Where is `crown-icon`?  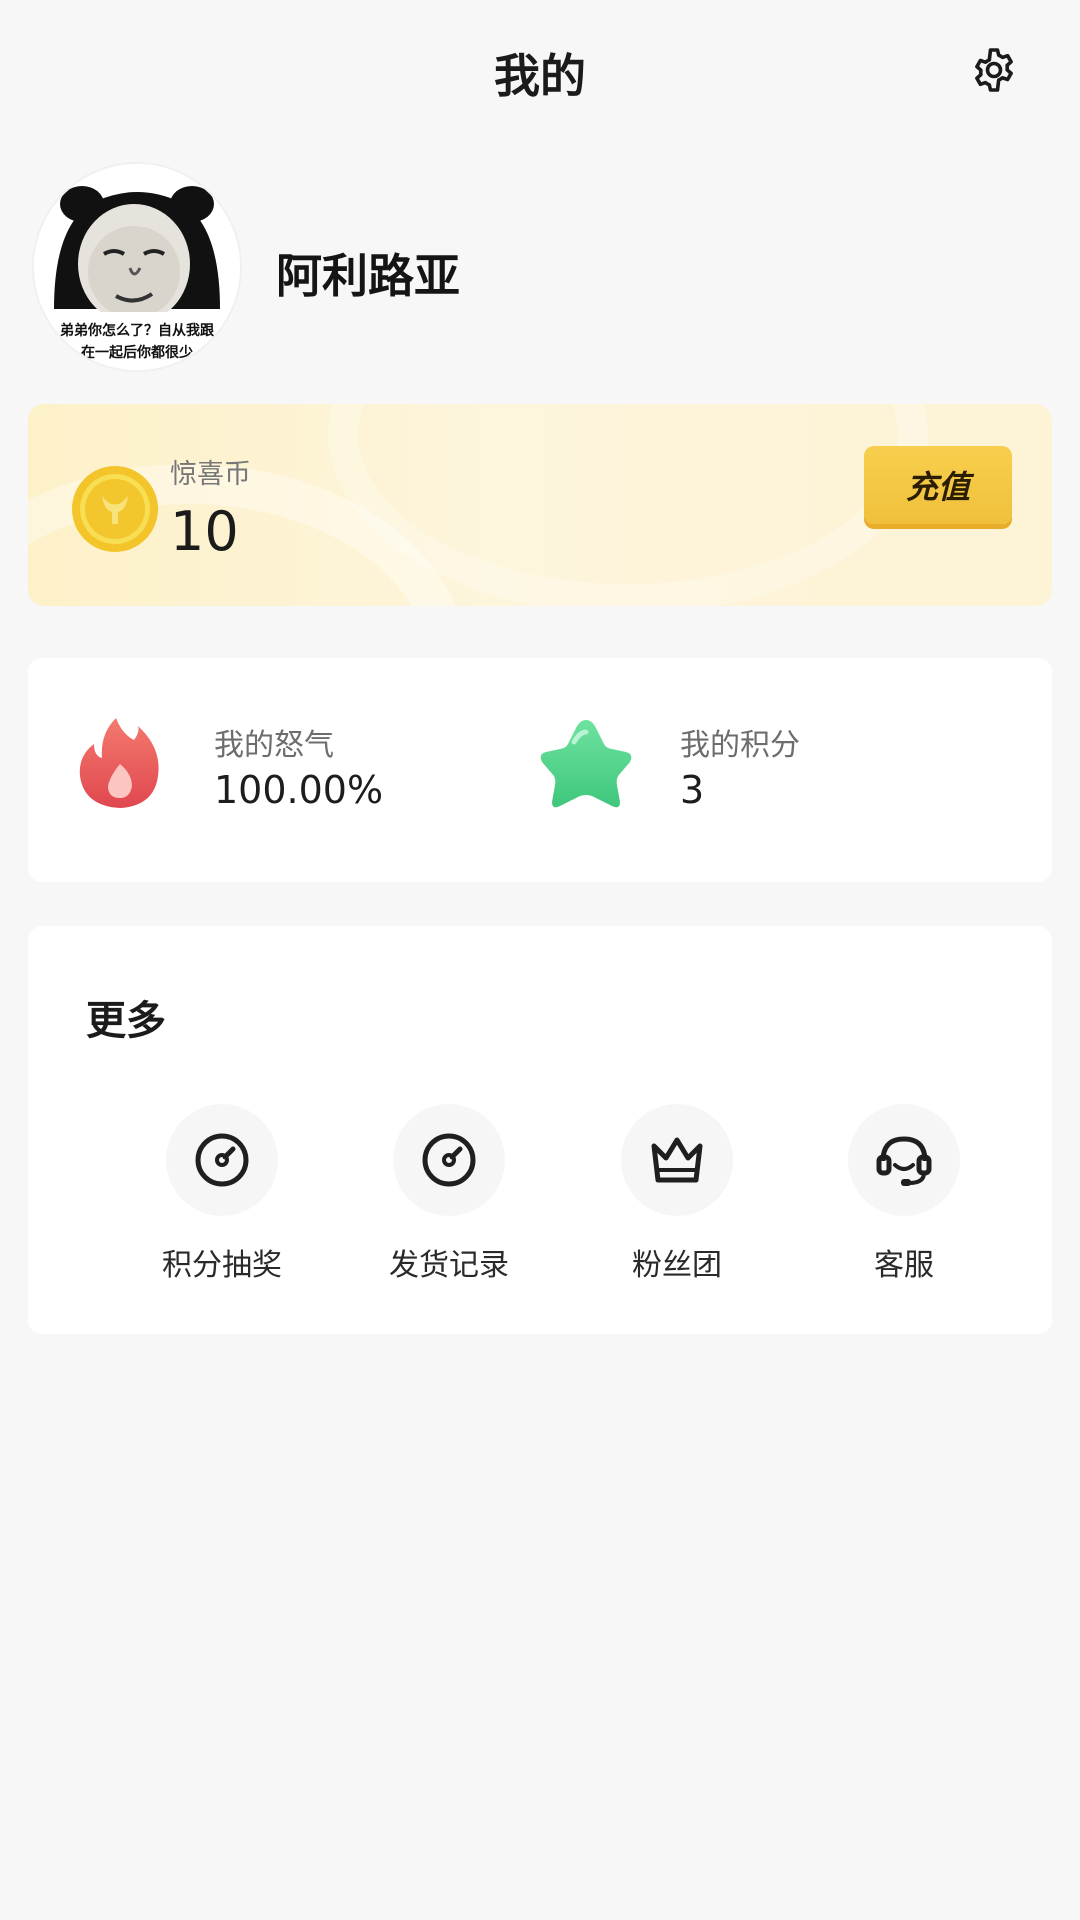 crown-icon is located at coordinates (677, 1160).